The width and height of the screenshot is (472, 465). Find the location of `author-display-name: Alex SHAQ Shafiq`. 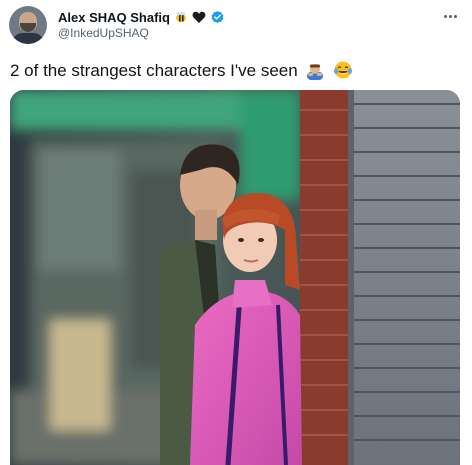

author-display-name: Alex SHAQ Shafiq is located at coordinates (114, 17).